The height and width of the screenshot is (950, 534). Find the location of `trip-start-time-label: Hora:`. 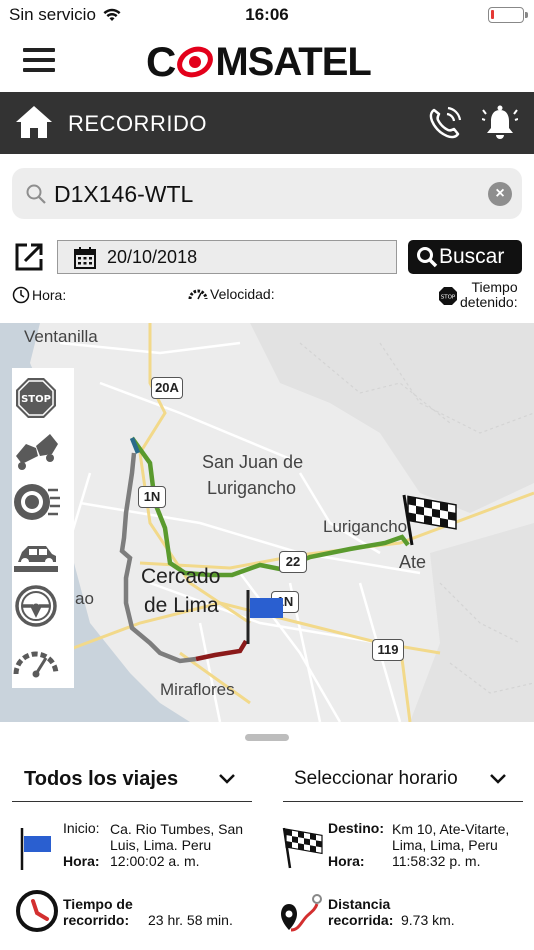

trip-start-time-label: Hora: is located at coordinates (81, 861).